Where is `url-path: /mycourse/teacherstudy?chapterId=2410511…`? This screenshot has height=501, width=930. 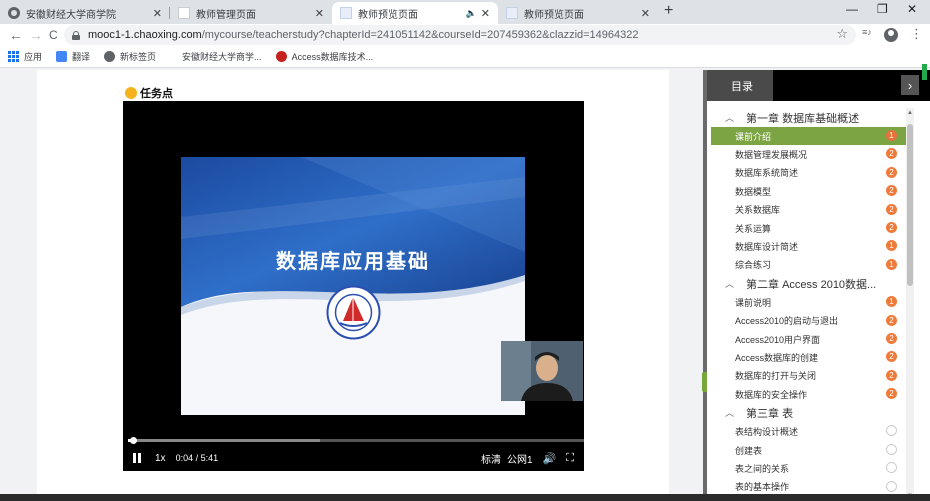
url-path: /mycourse/teacherstudy?chapterId=2410511… is located at coordinates (420, 35).